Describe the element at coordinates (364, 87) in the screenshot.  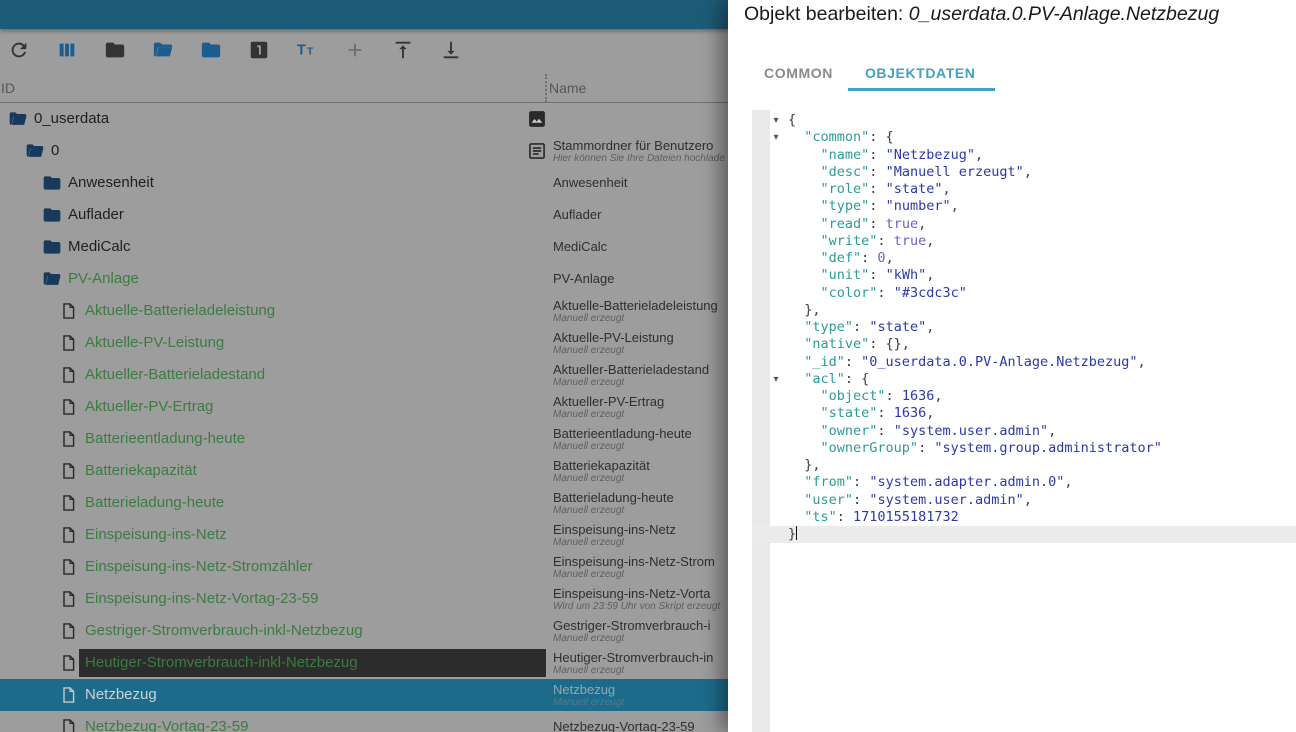
I see `column-headers: ID Name` at that location.